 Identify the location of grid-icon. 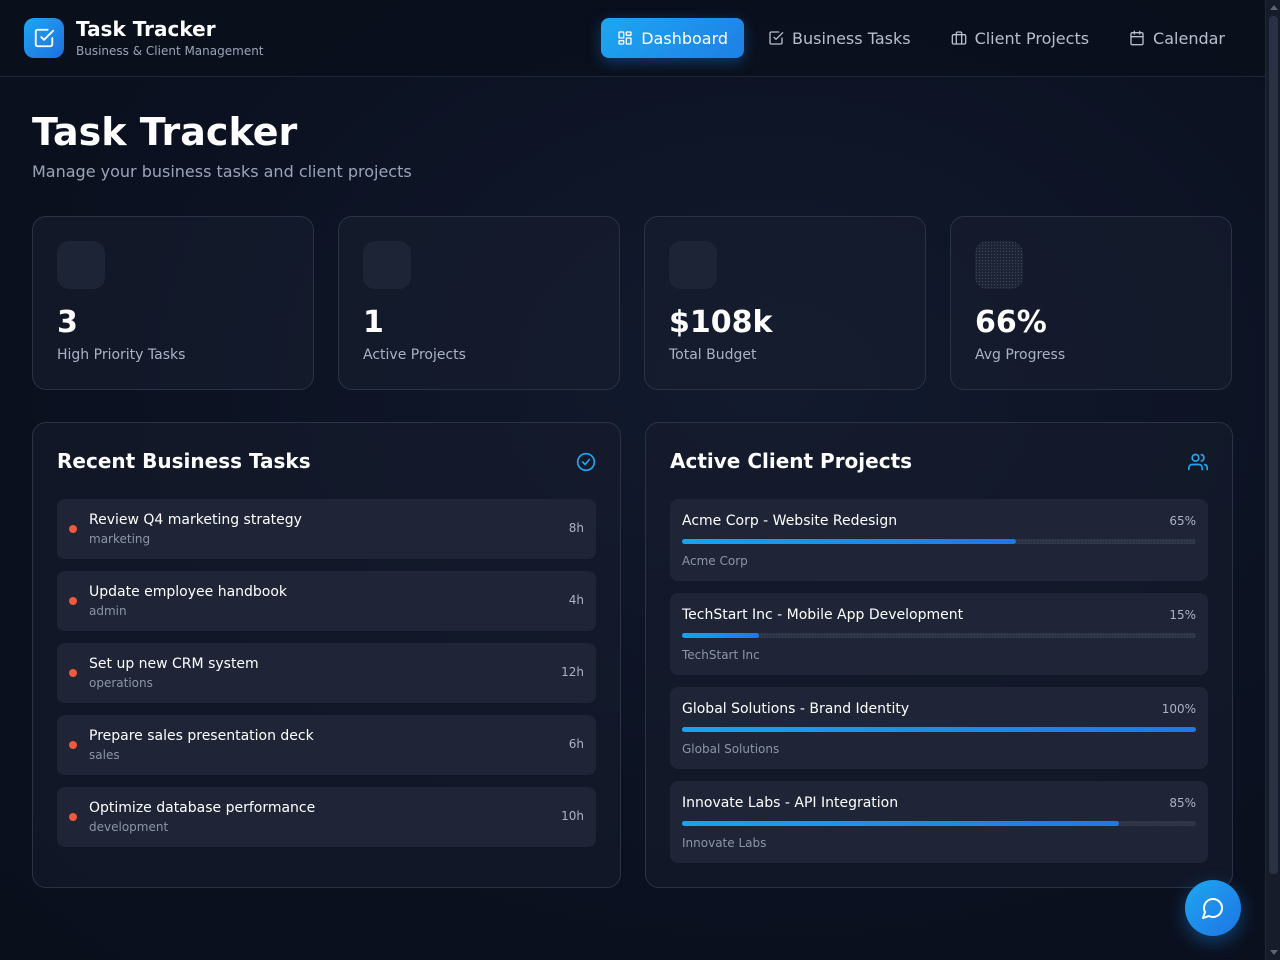
(625, 38).